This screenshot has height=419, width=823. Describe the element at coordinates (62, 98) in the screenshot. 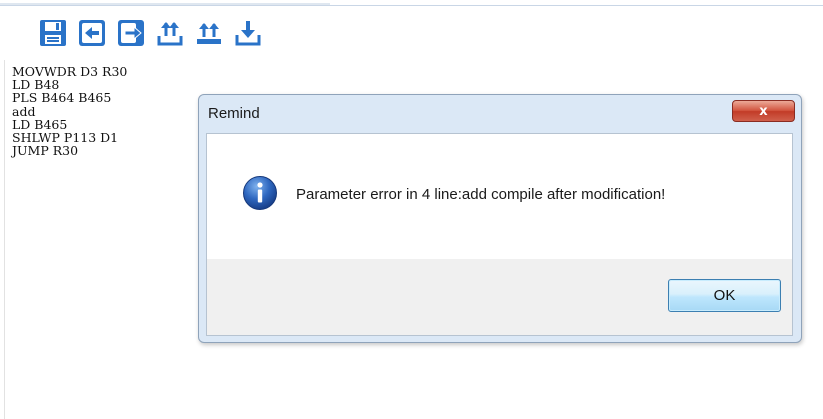

I see `code-line: PLS B464 B465` at that location.